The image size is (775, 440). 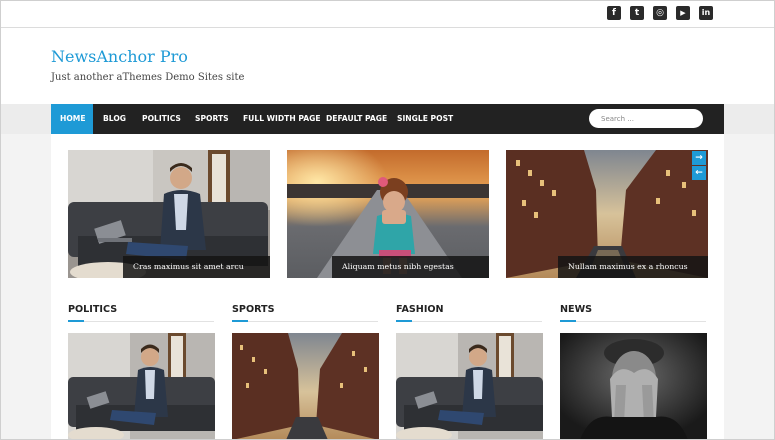 I want to click on slider-item: Cras maximus sit amet arcu, so click(x=169, y=214).